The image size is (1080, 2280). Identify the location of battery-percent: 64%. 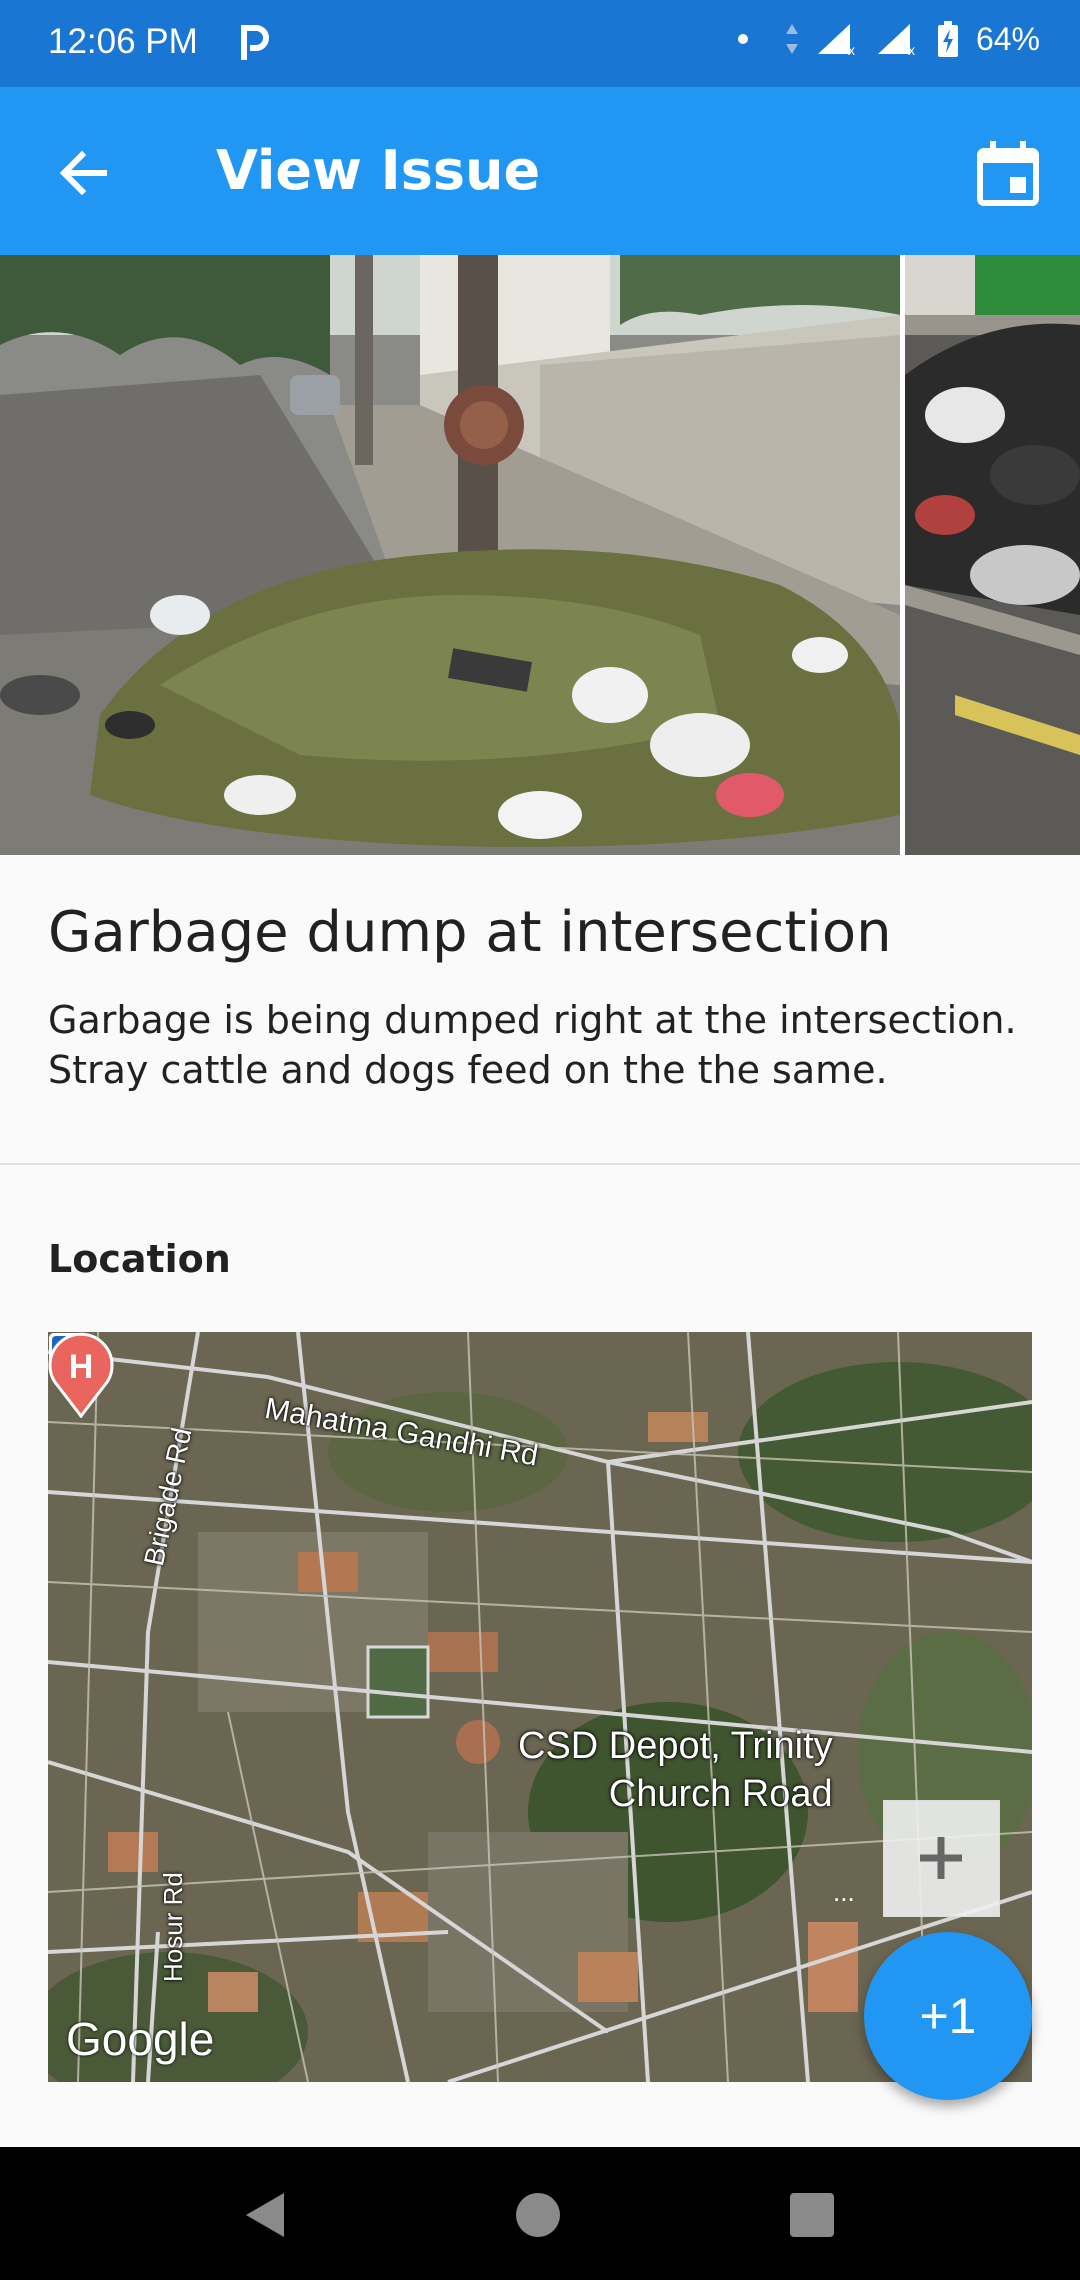
(1007, 38).